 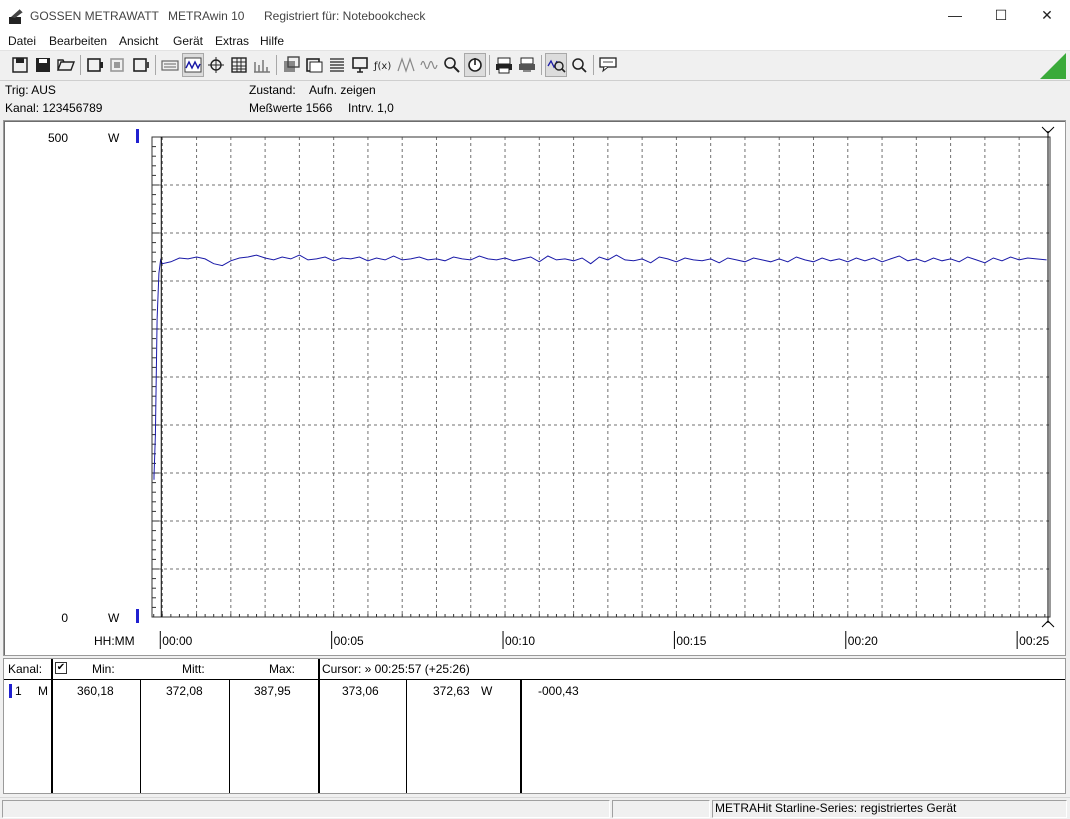 I want to click on device-settings-icon, so click(x=118, y=65).